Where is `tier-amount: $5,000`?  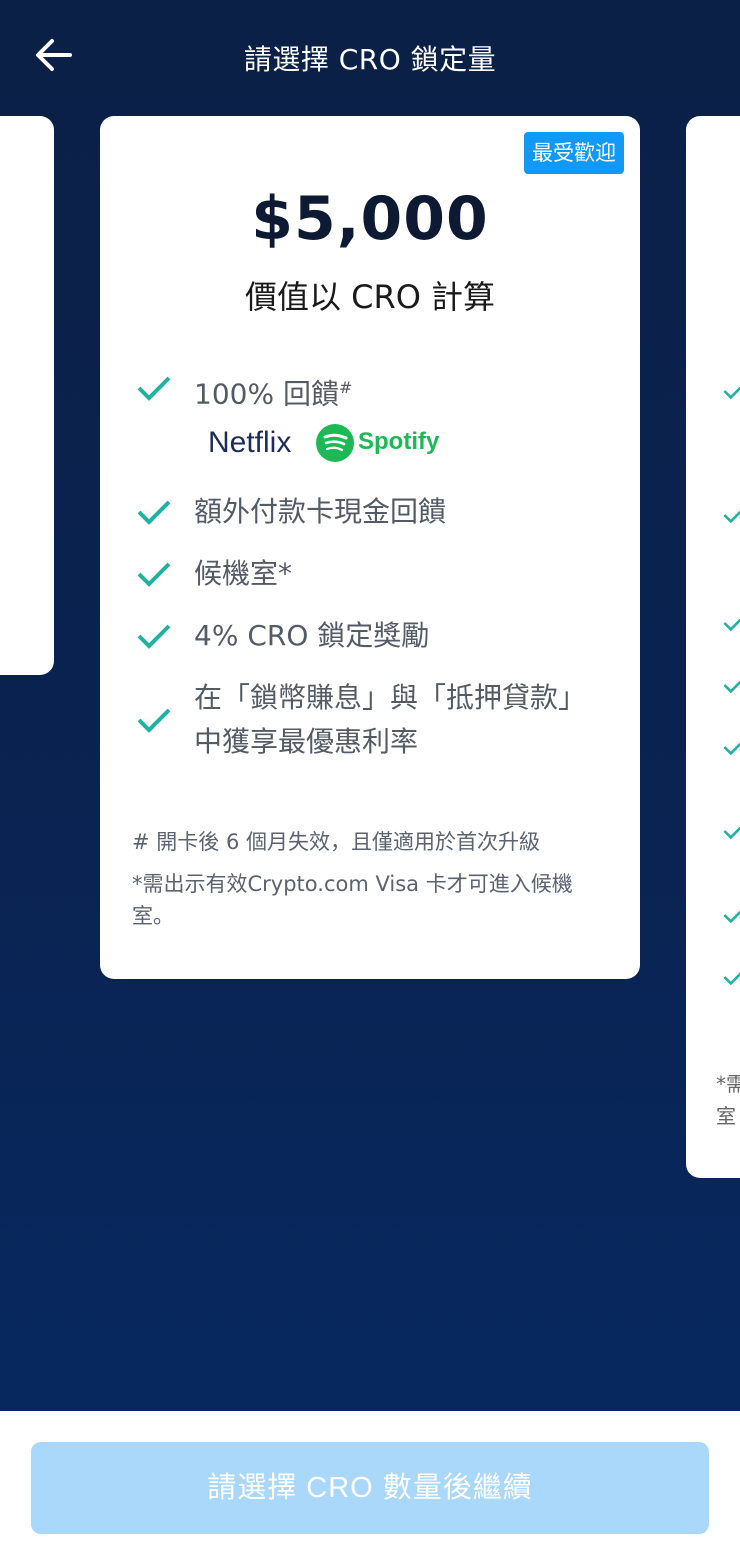 tier-amount: $5,000 is located at coordinates (370, 219).